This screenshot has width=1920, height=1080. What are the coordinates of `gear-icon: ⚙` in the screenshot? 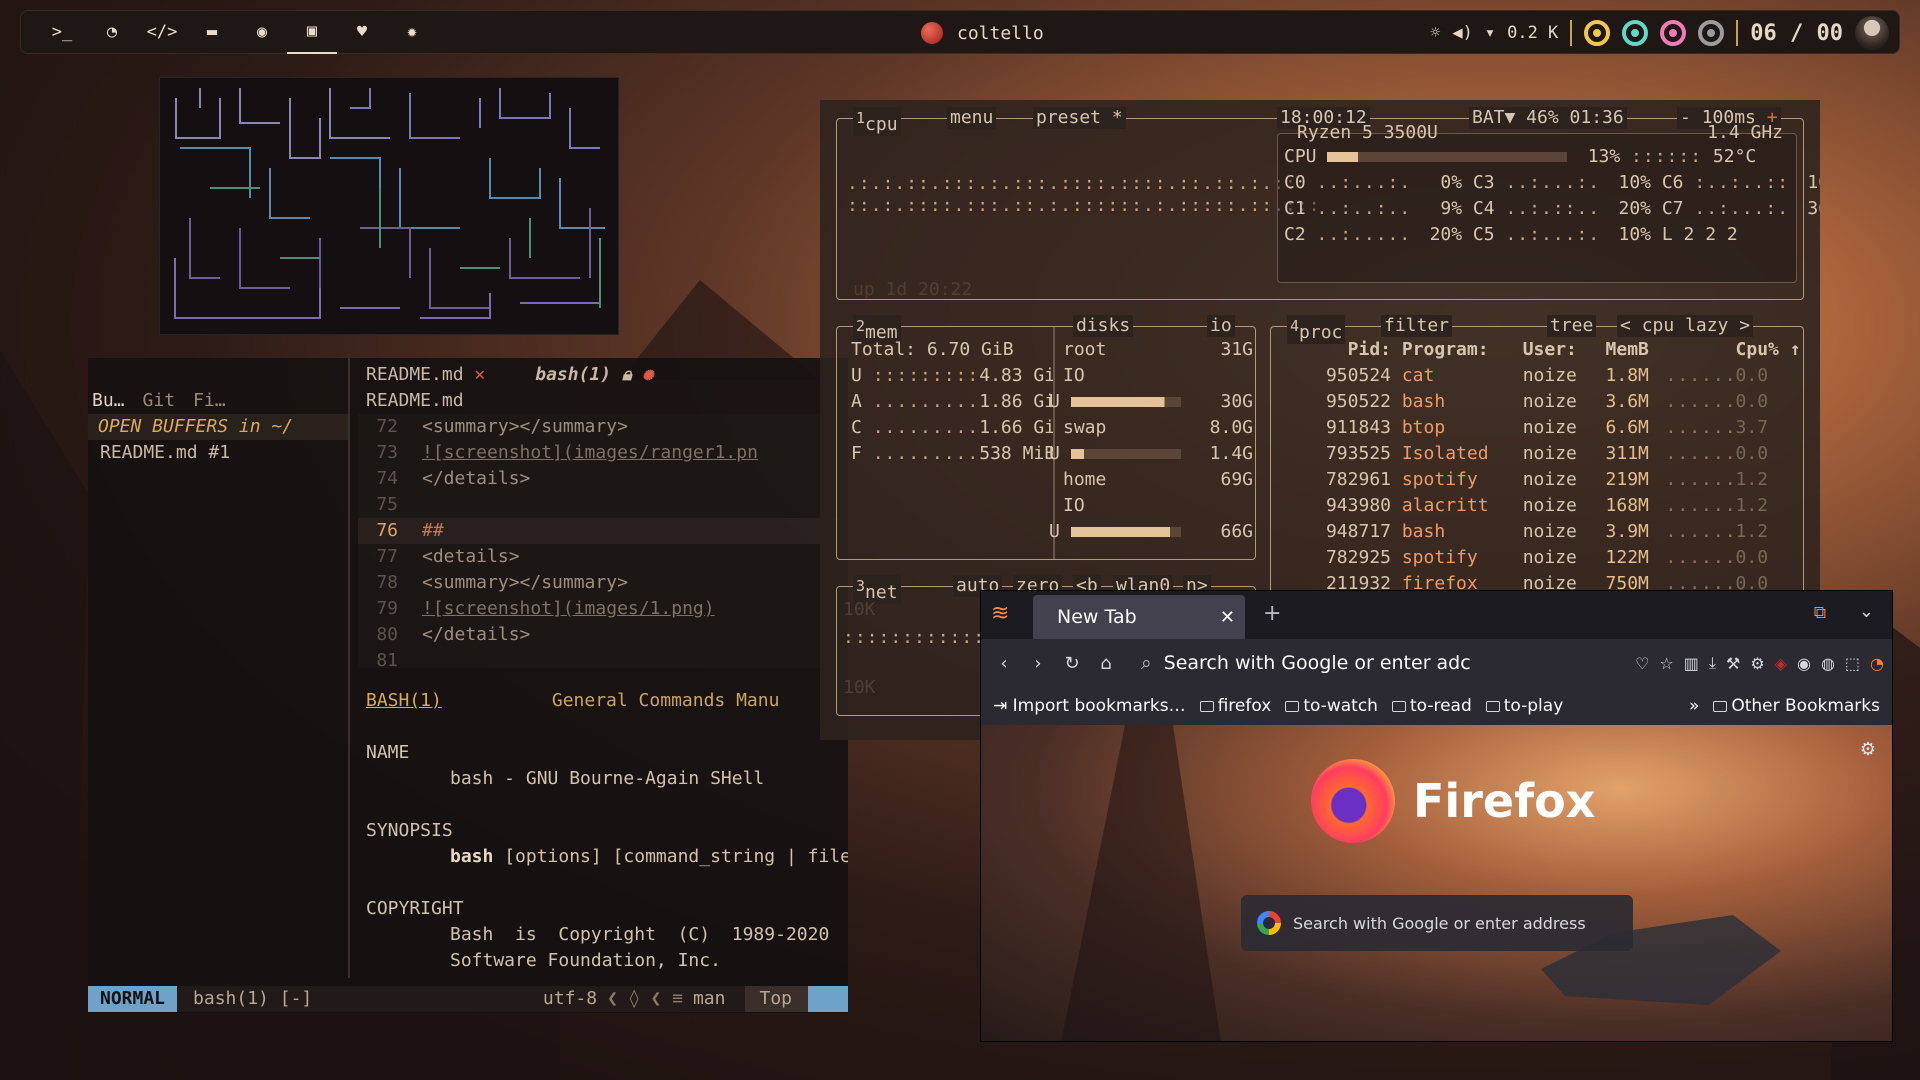 It's located at (1868, 749).